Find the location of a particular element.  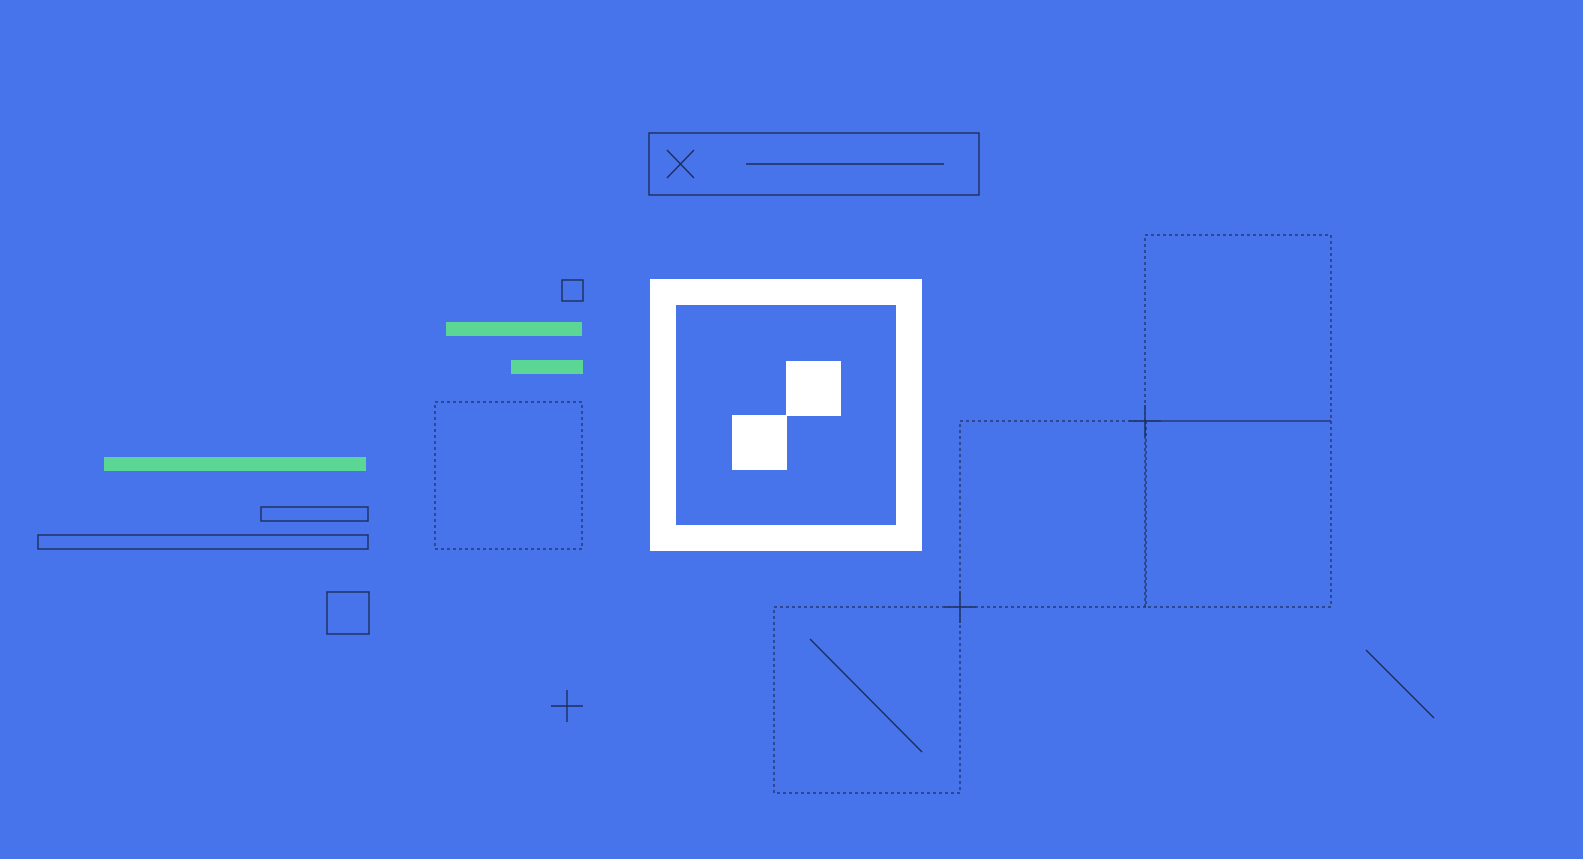

green-bar-wide is located at coordinates (235, 464).